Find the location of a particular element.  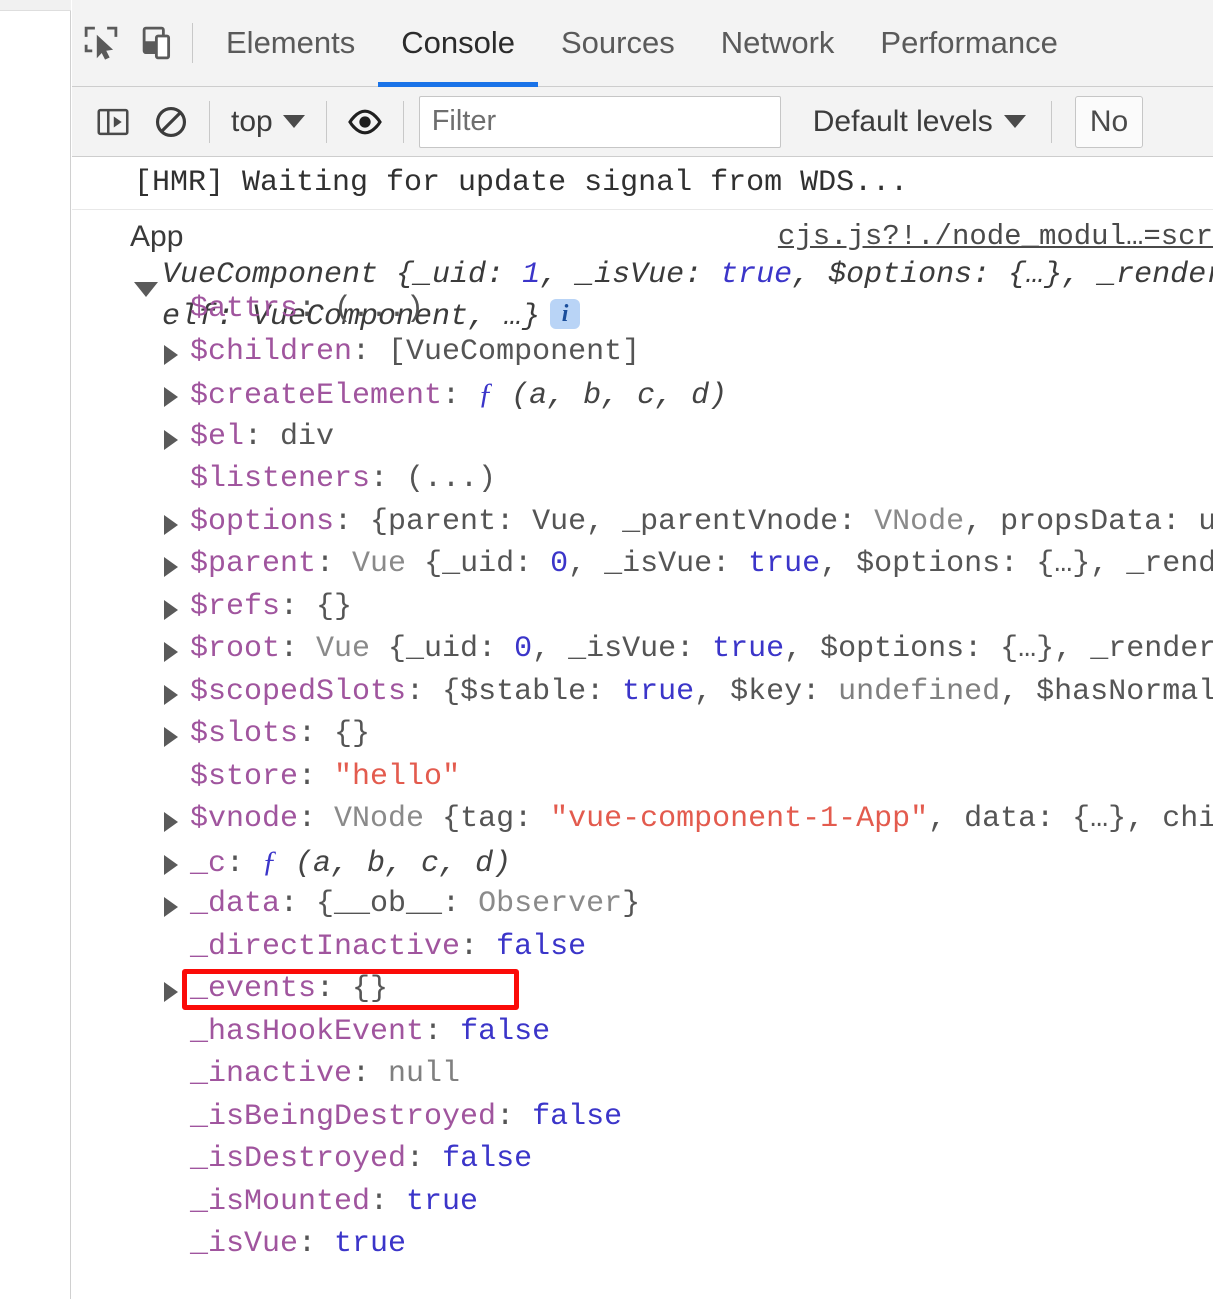

property-row: _isMounted: true is located at coordinates (642, 1202).